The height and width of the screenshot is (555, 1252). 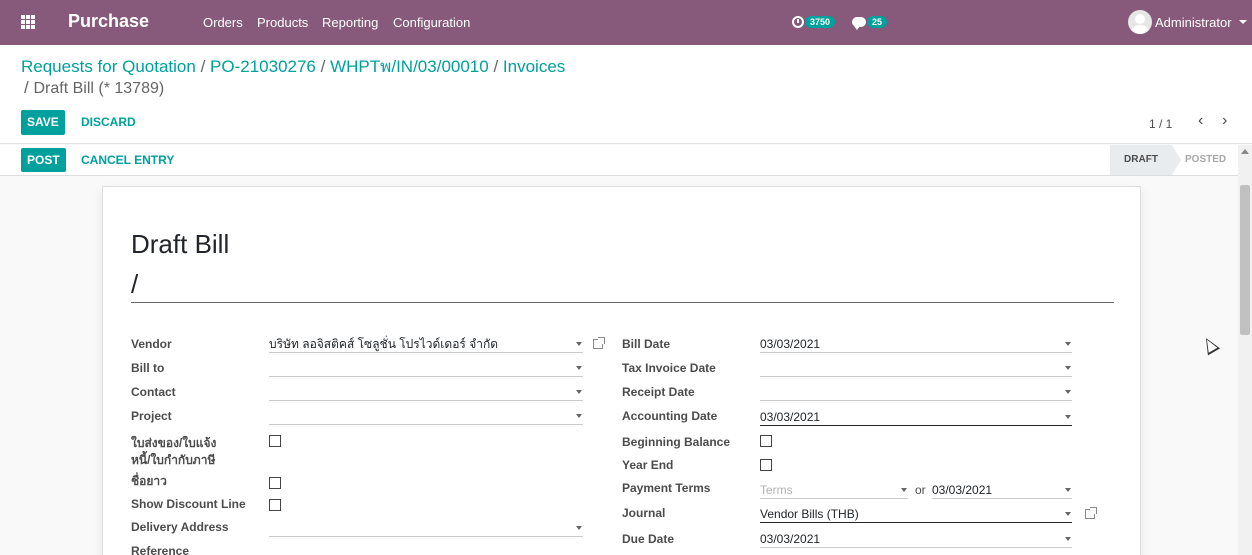 I want to click on menu-orders: Orders, so click(x=223, y=22).